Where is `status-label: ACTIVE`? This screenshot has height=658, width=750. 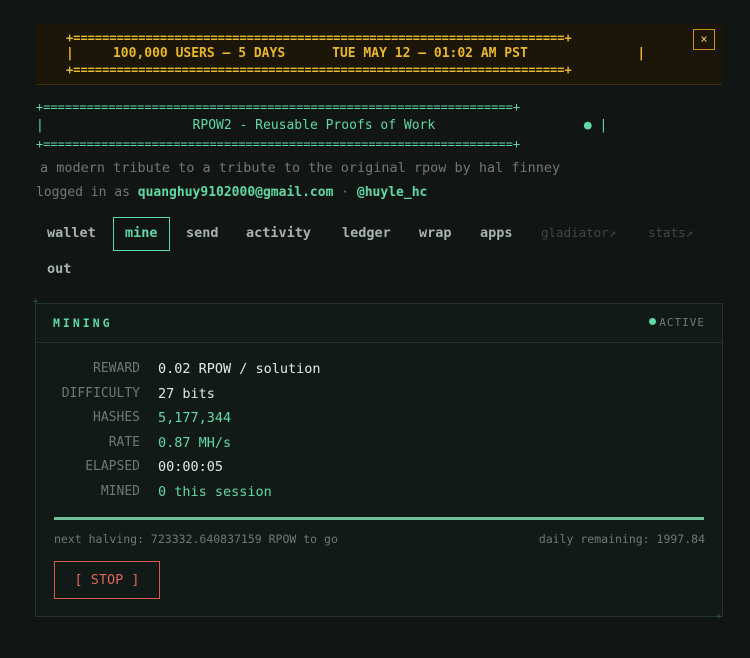 status-label: ACTIVE is located at coordinates (682, 322).